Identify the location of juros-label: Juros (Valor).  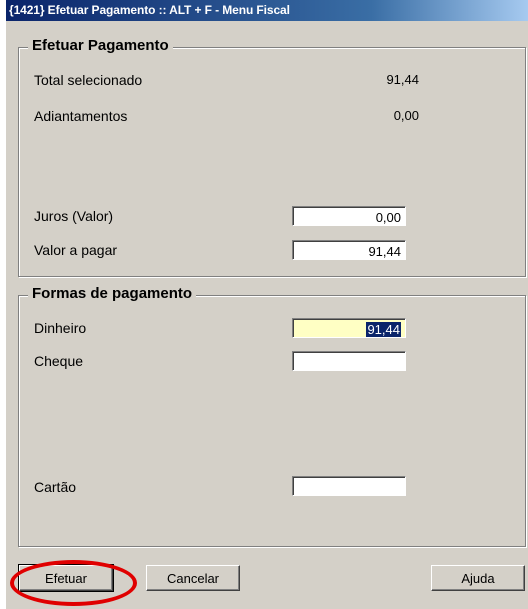
(74, 216).